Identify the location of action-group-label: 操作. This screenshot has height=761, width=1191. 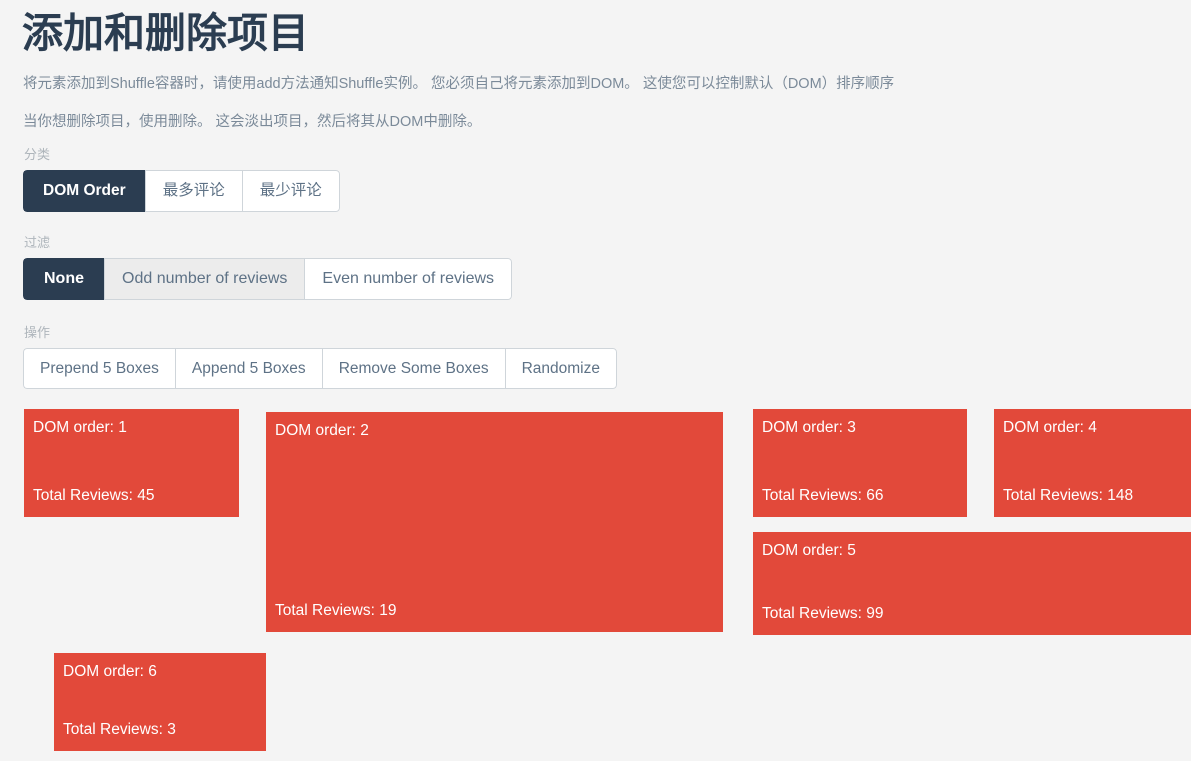
(37, 332).